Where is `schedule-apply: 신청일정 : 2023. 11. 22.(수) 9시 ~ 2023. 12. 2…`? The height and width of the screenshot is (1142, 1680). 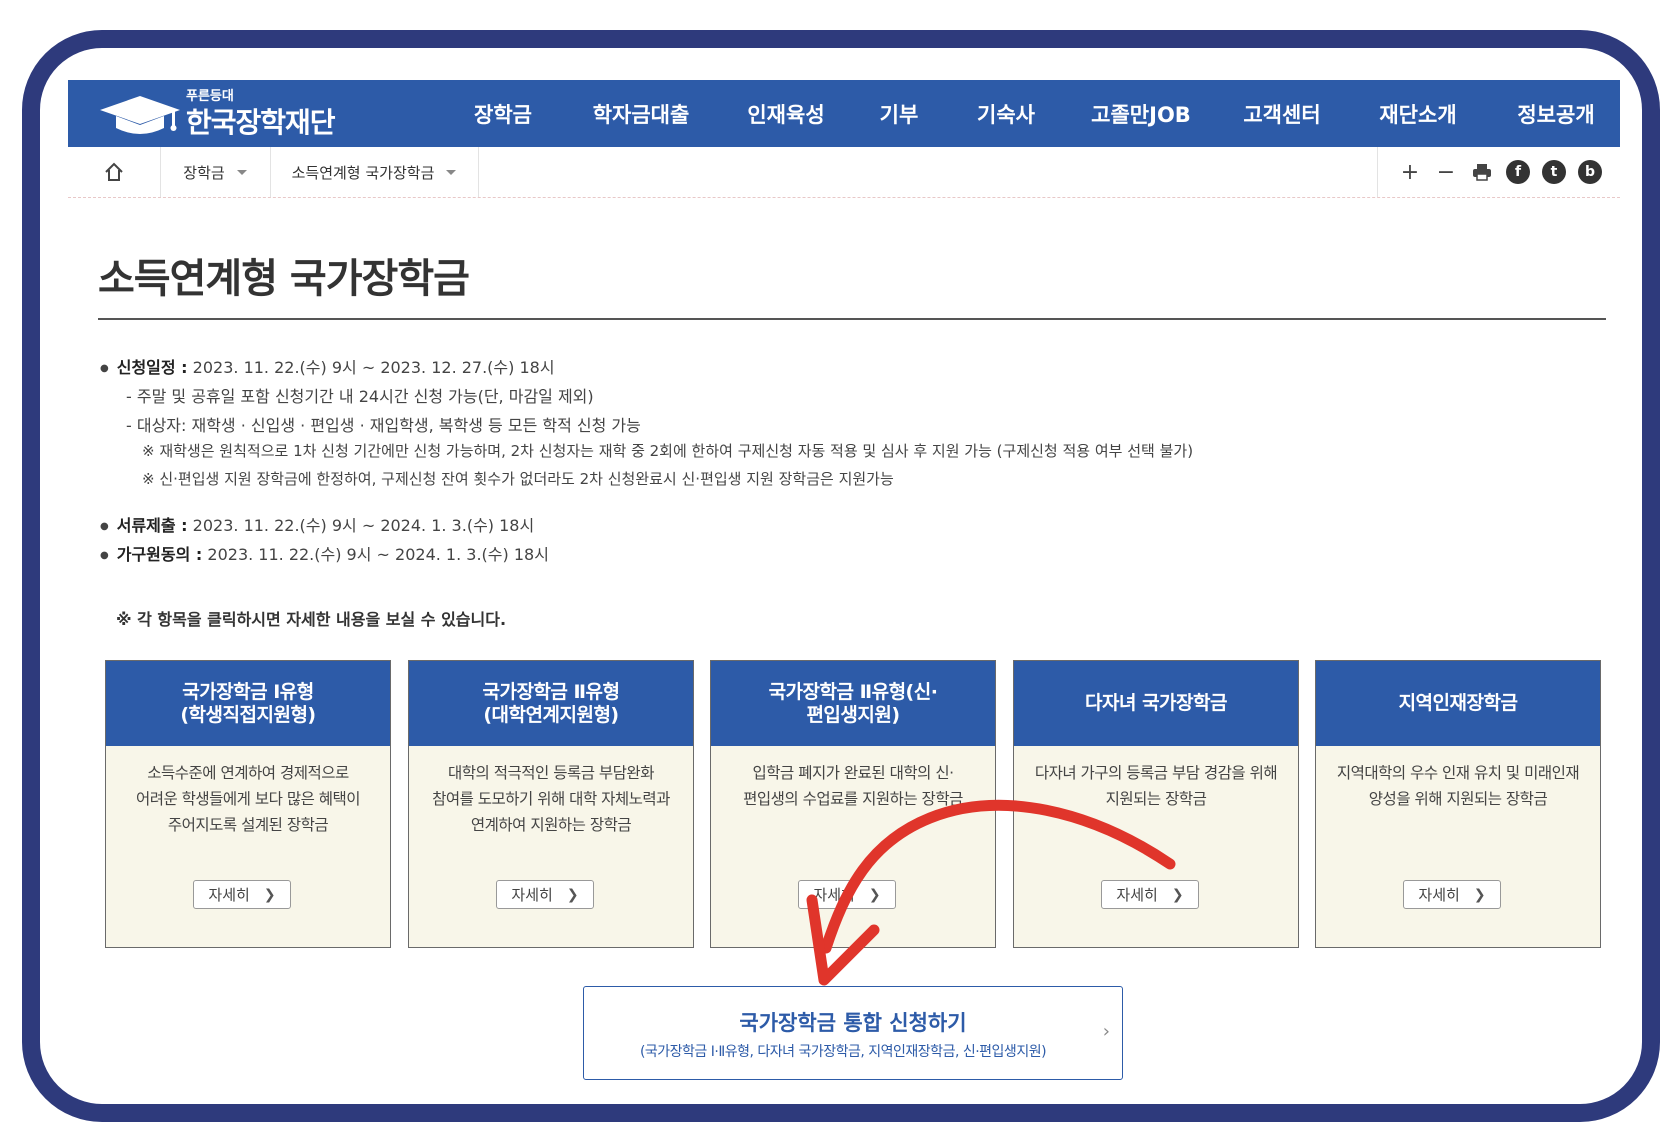 schedule-apply: 신청일정 : 2023. 11. 22.(수) 9시 ~ 2023. 12. 2… is located at coordinates (327, 366).